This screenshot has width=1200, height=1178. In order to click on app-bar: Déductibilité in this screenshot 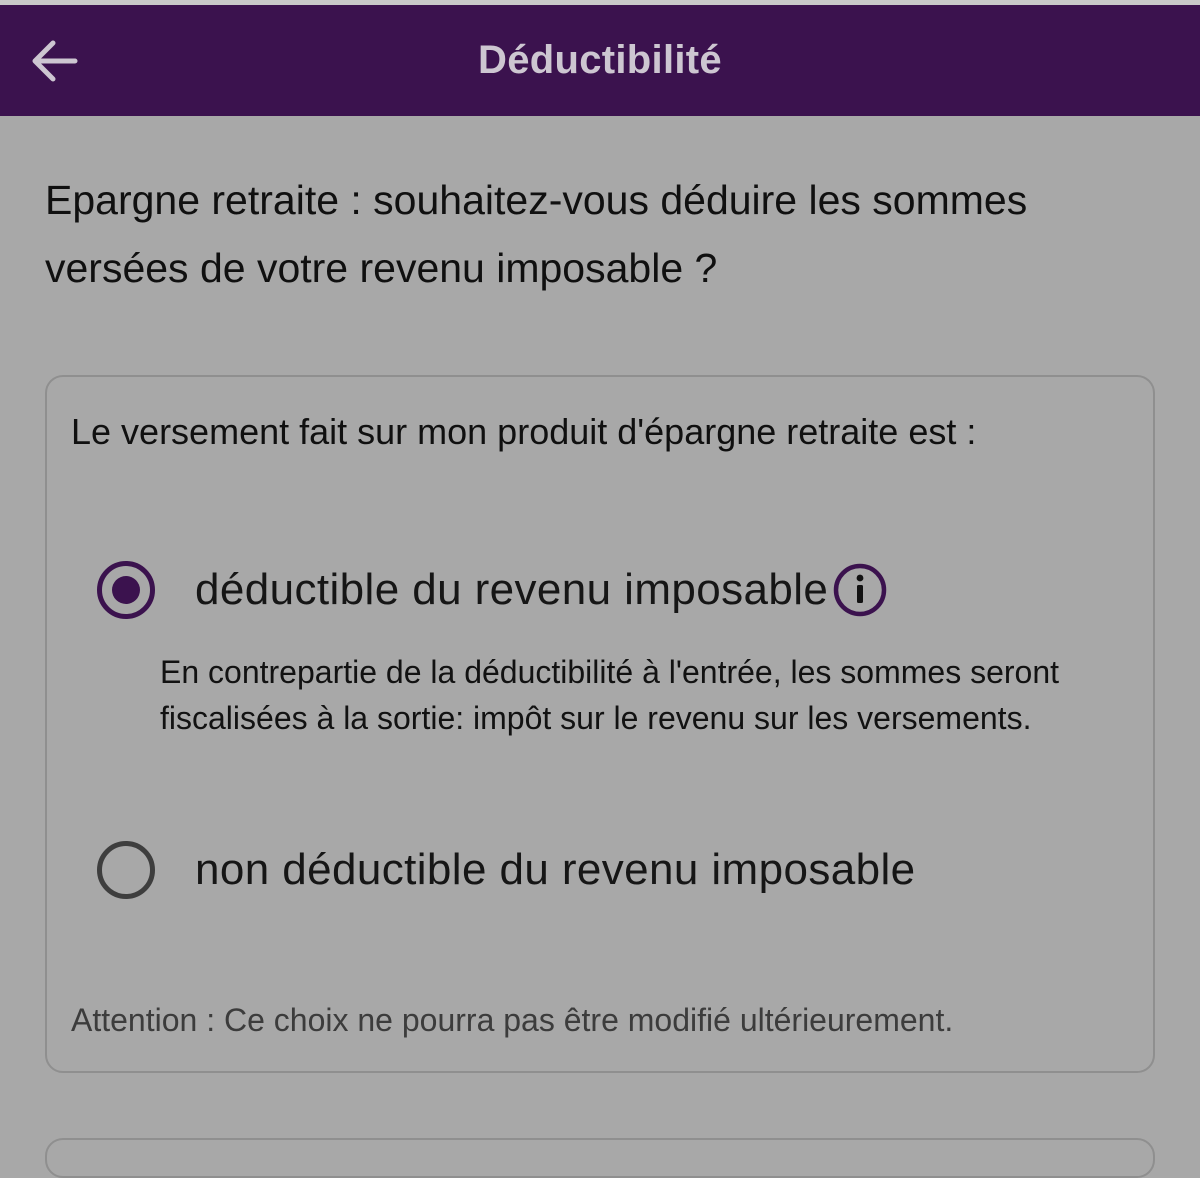, I will do `click(600, 60)`.